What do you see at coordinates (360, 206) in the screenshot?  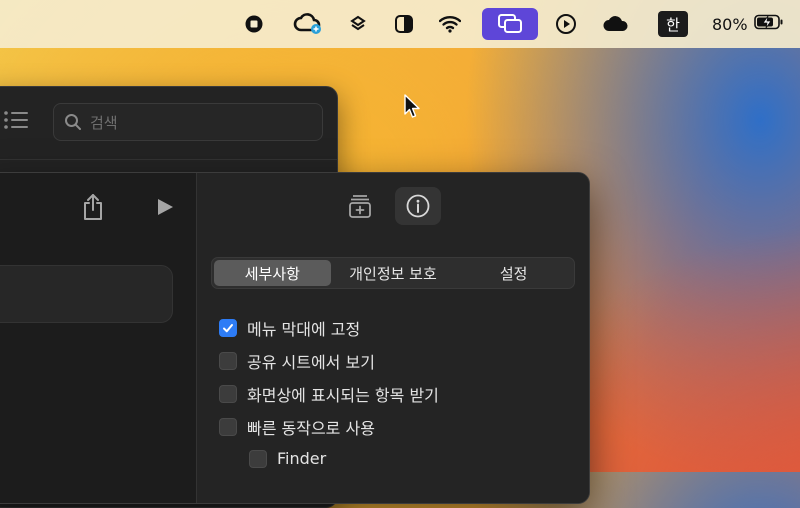 I see `add-to-library-icon` at bounding box center [360, 206].